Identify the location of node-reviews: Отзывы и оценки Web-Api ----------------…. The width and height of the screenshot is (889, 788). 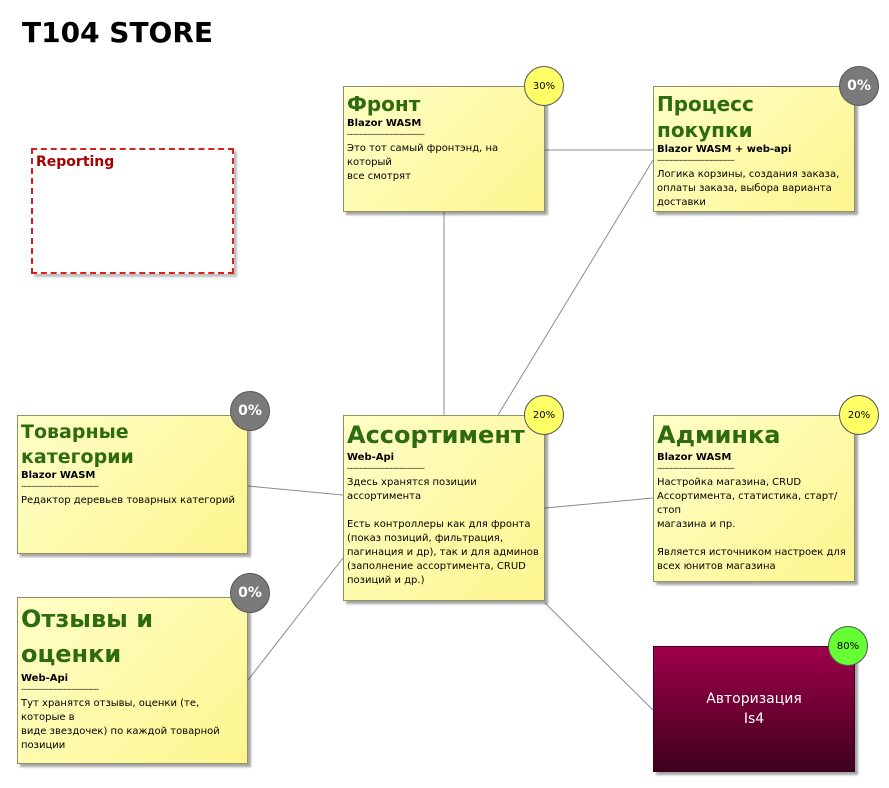
(132, 680).